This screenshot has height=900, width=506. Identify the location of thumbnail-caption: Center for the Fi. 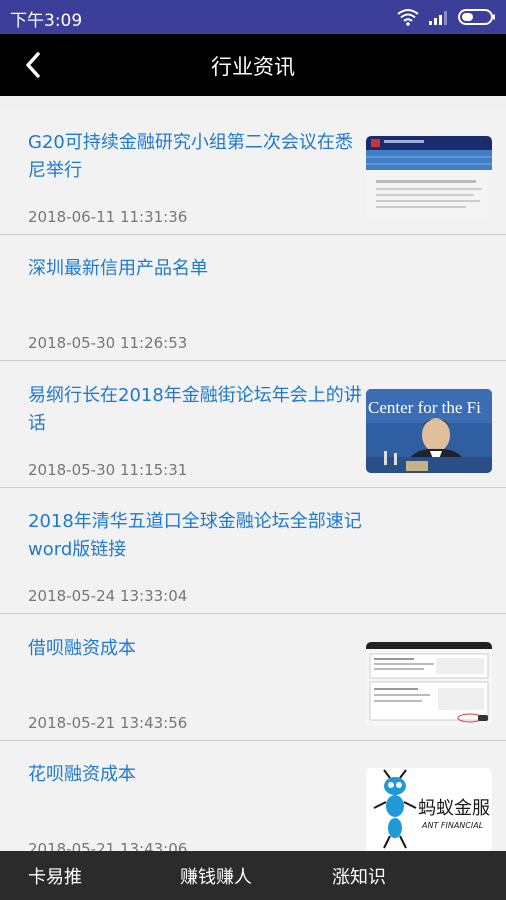
(424, 407).